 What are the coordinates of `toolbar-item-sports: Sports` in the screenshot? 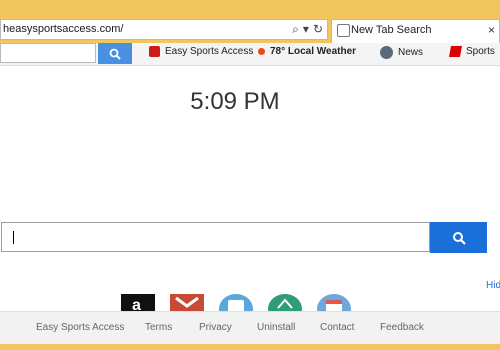 It's located at (472, 51).